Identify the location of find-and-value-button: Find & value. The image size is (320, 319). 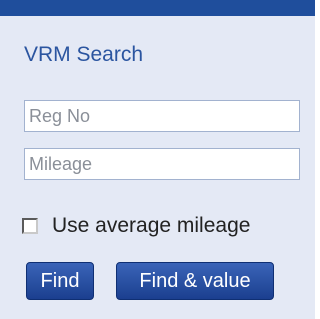
(195, 281).